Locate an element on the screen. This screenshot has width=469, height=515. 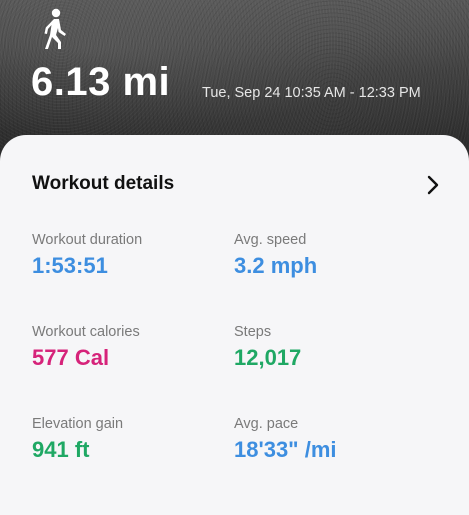
workout-details-title: Workout details is located at coordinates (103, 183).